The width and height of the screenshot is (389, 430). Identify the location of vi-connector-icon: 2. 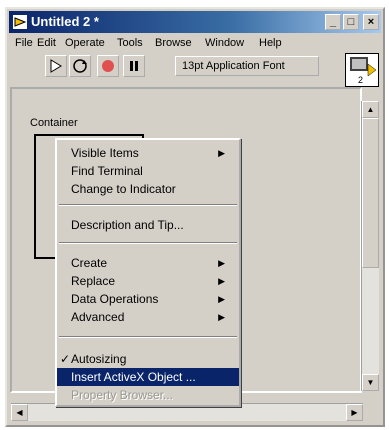
(363, 71).